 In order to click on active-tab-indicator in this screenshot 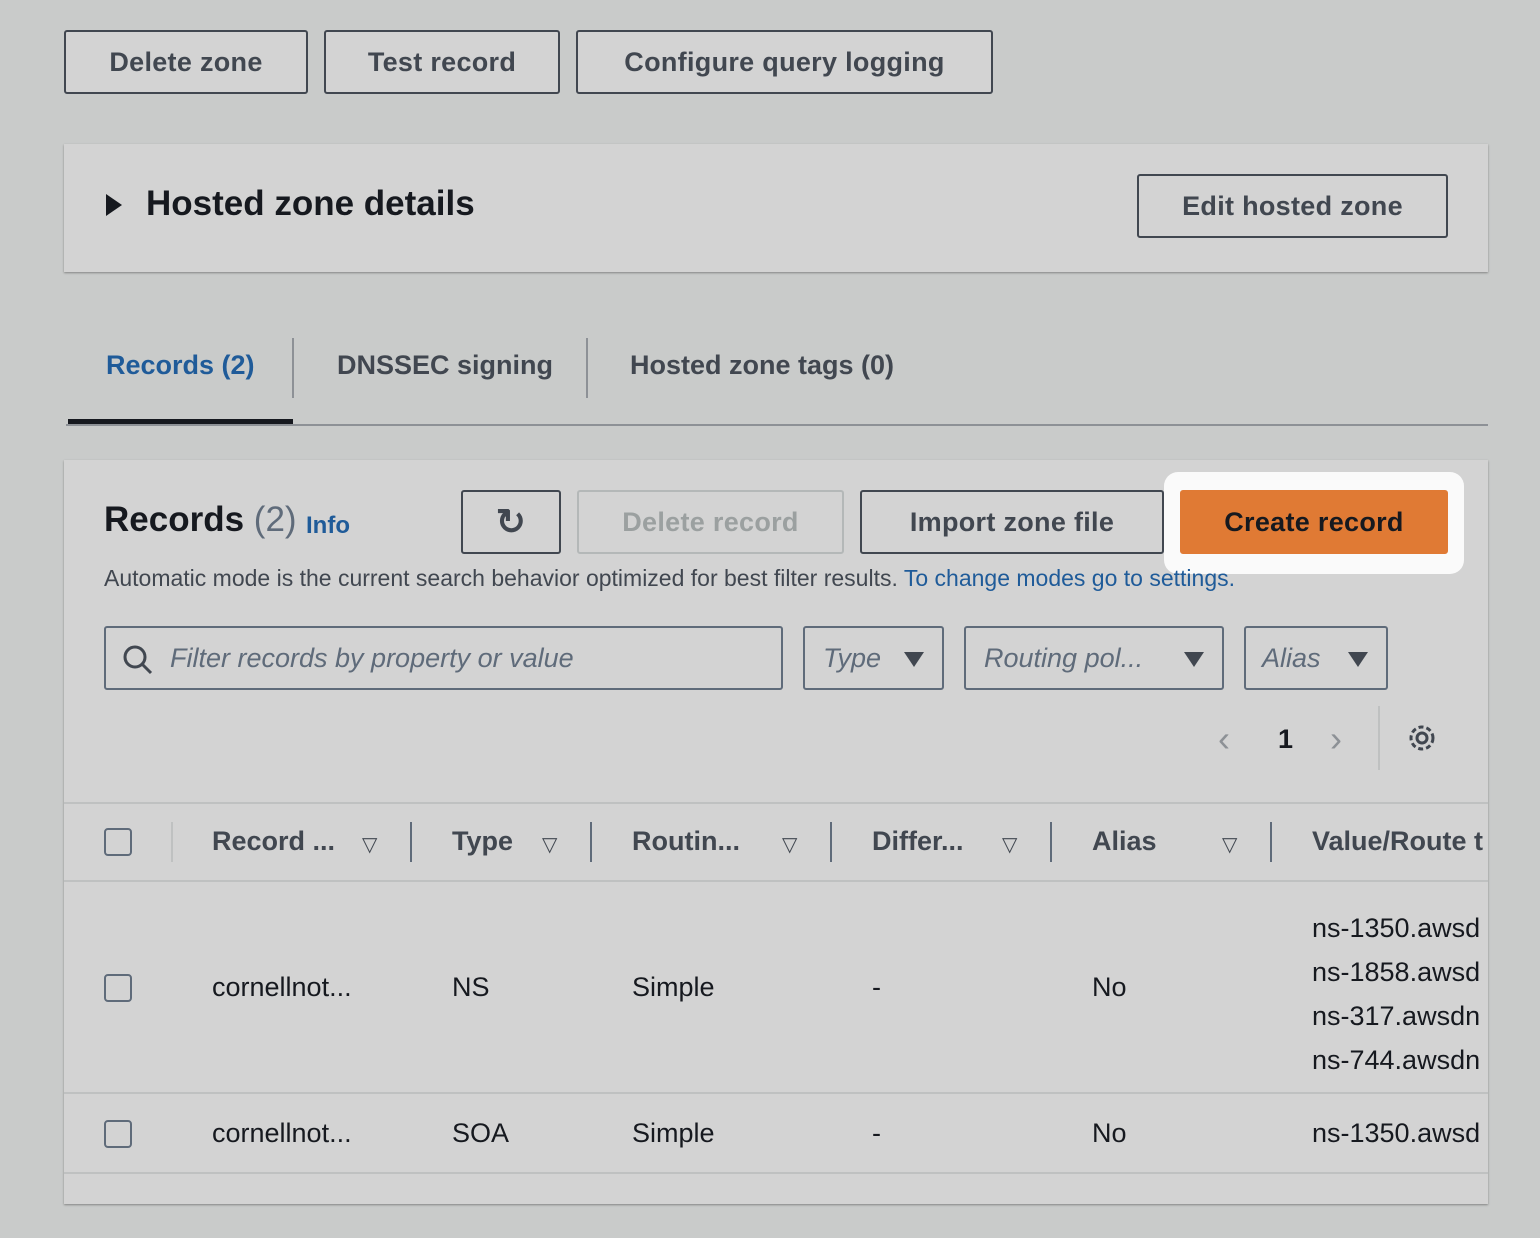, I will do `click(180, 421)`.